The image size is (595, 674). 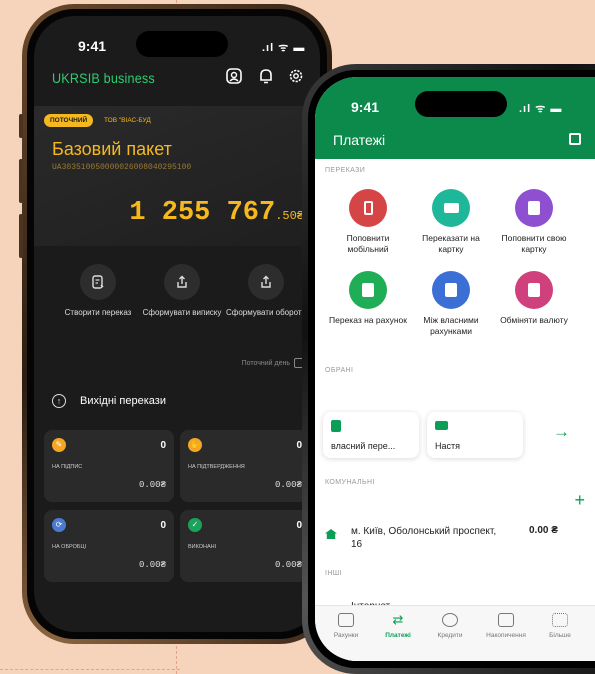 What do you see at coordinates (245, 546) in the screenshot?
I see `status-card-done: ✓ 0 ВИКОНАНІ 0.00₴` at bounding box center [245, 546].